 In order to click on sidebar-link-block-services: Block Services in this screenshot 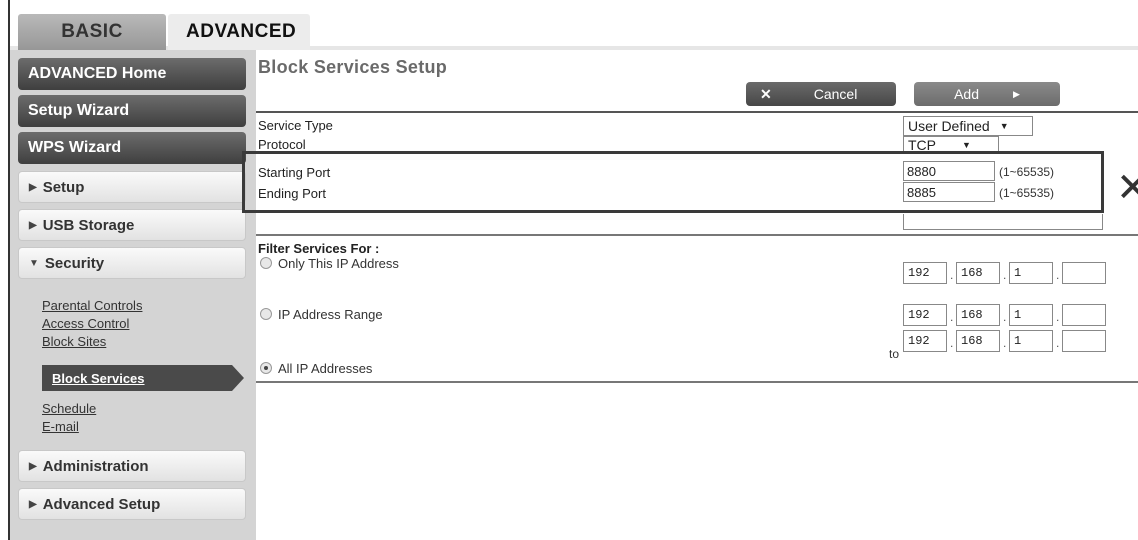, I will do `click(137, 378)`.